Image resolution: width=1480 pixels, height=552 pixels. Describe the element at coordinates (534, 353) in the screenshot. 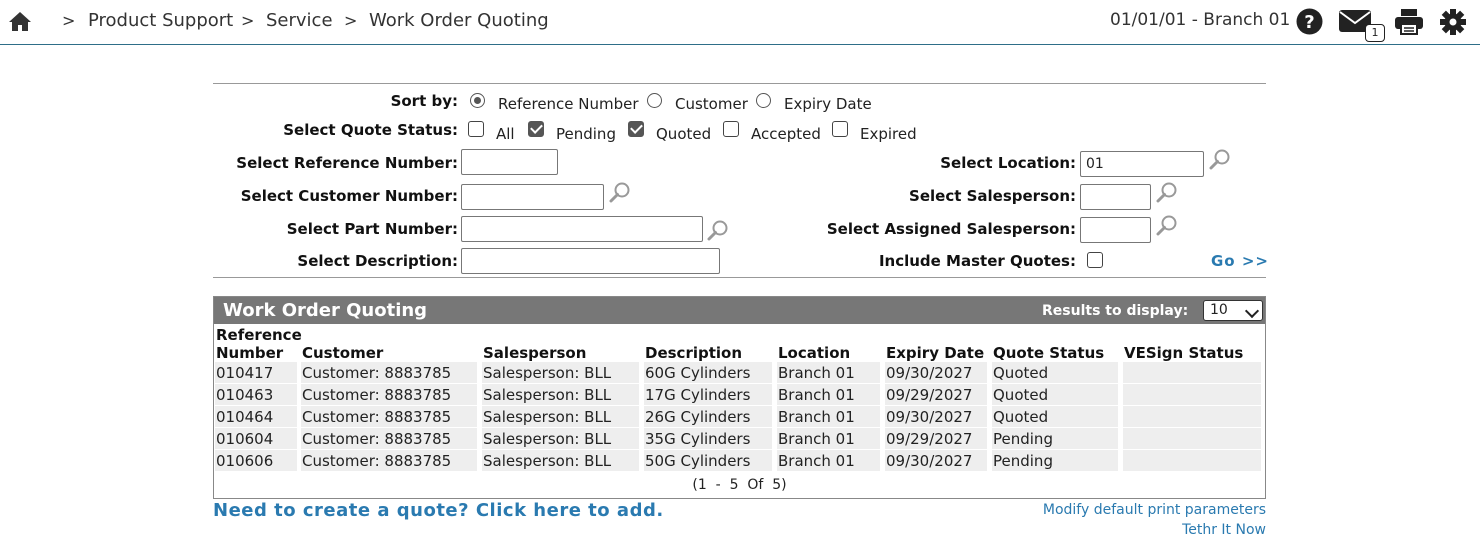

I see `column-header-salesperson: Salesperson` at that location.